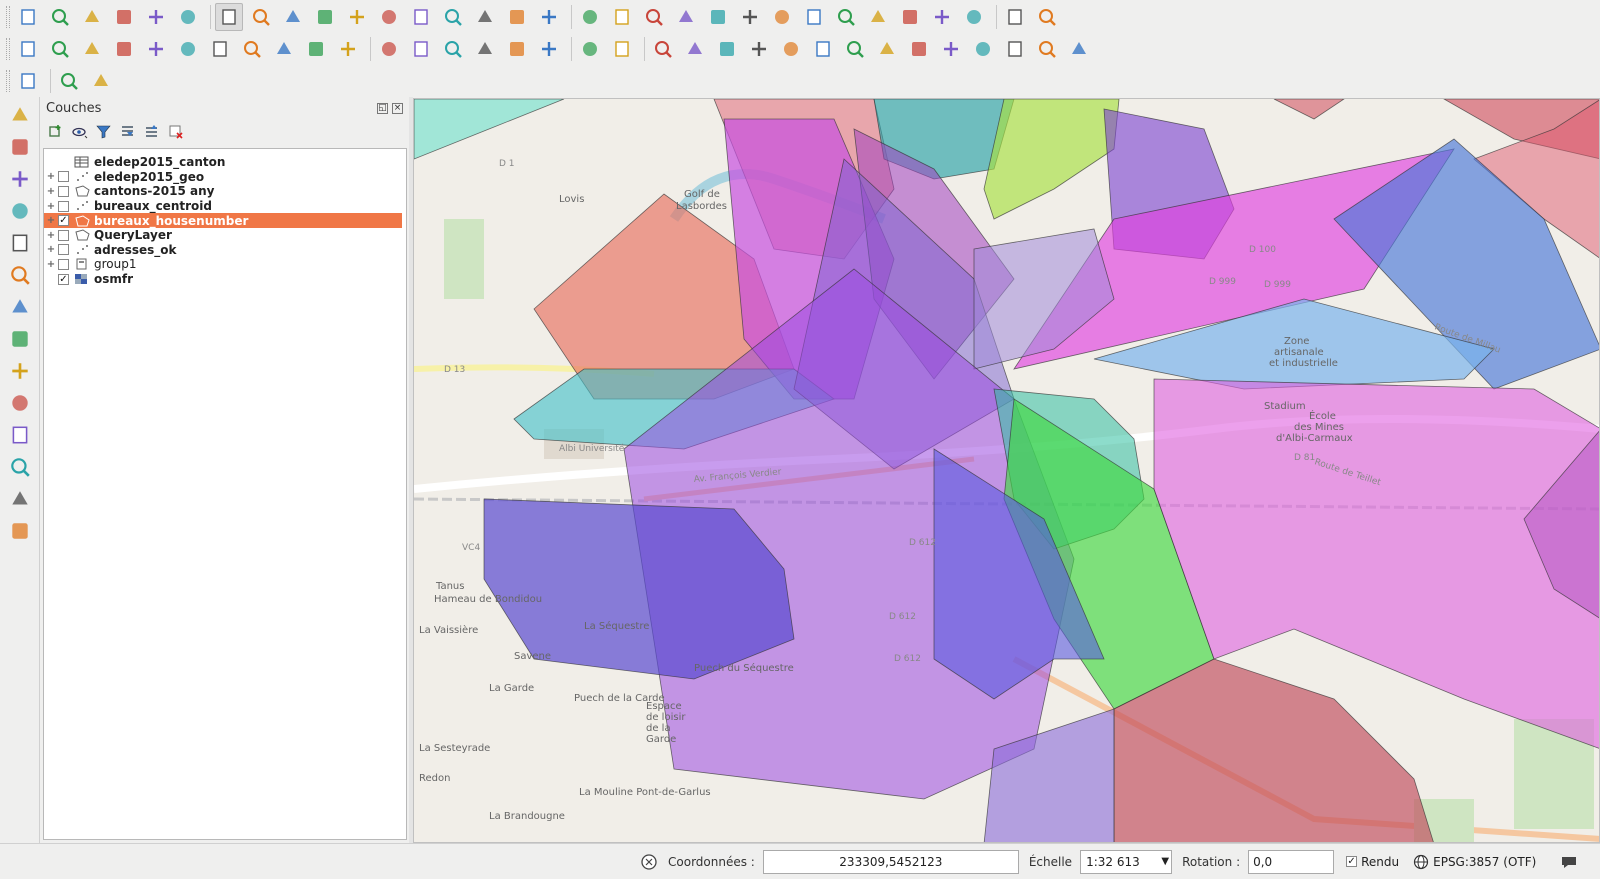 The width and height of the screenshot is (1600, 879). Describe the element at coordinates (727, 49) in the screenshot. I see `cluster-icon` at that location.